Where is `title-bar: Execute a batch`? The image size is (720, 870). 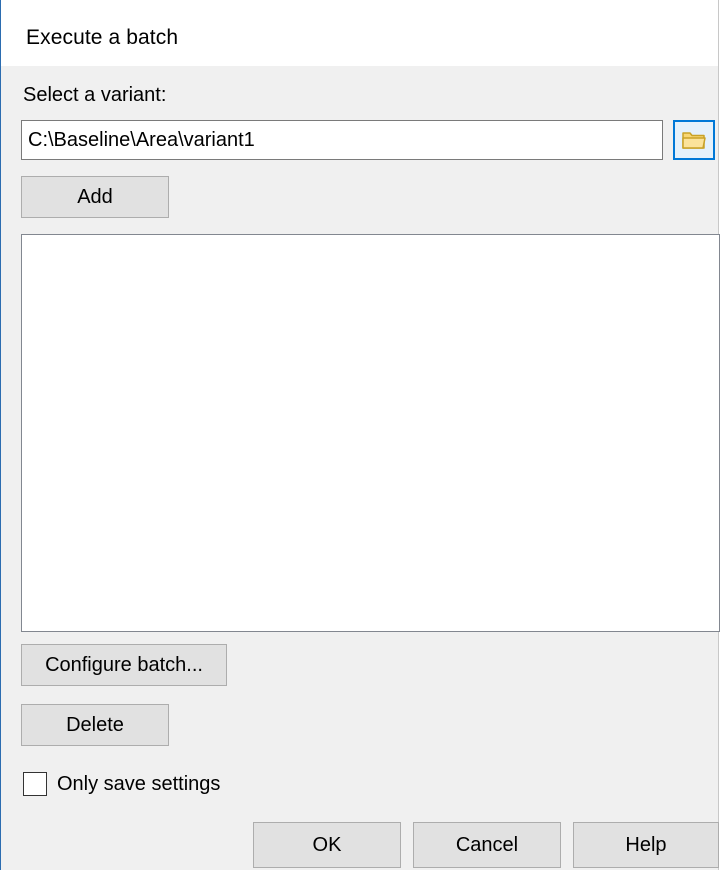 title-bar: Execute a batch is located at coordinates (359, 33).